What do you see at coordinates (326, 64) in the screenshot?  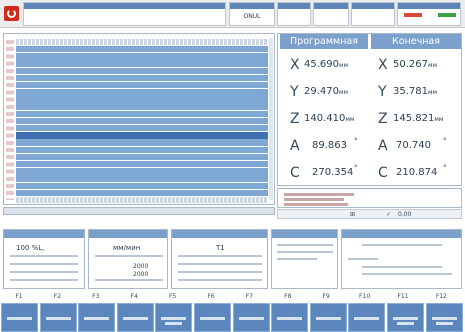 I see `programmed-value: 45.690мм` at bounding box center [326, 64].